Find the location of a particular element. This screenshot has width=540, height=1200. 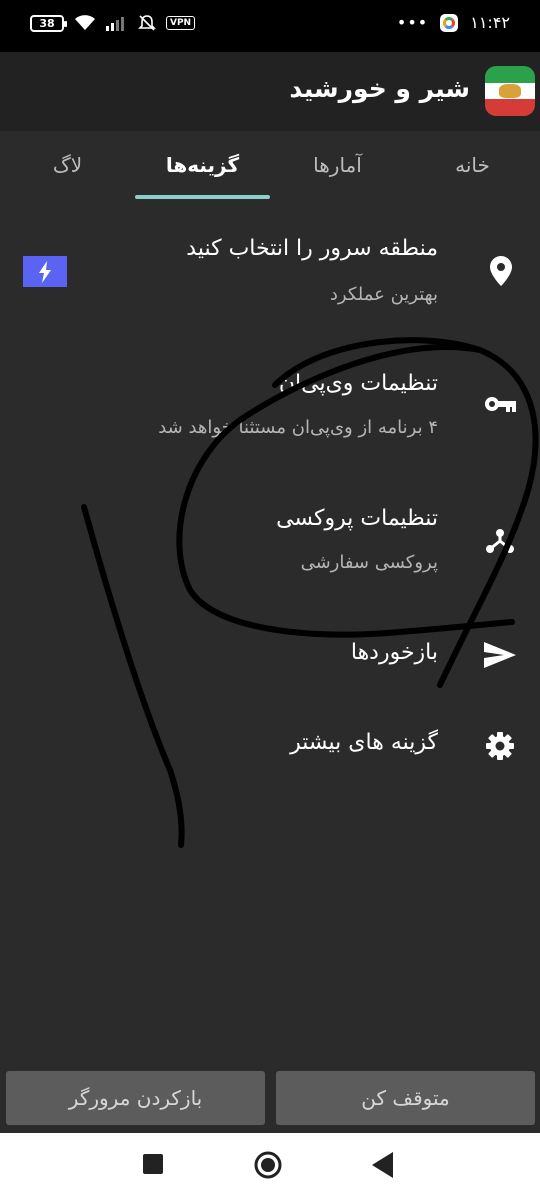

tab-log: لاگ is located at coordinates (67, 165).